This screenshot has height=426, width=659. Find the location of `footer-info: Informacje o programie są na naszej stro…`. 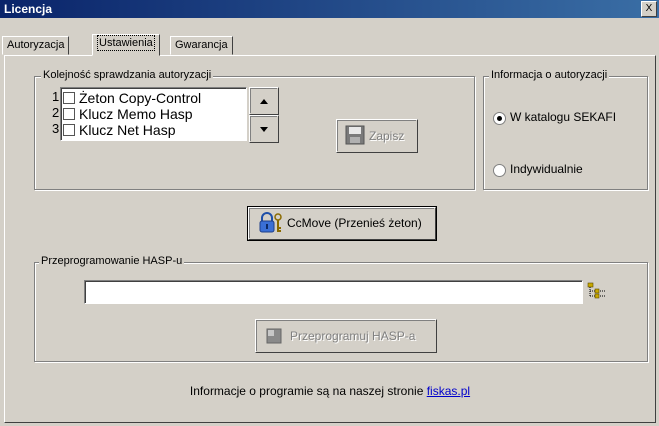

footer-info: Informacje o programie są na naszej stro… is located at coordinates (330, 391).